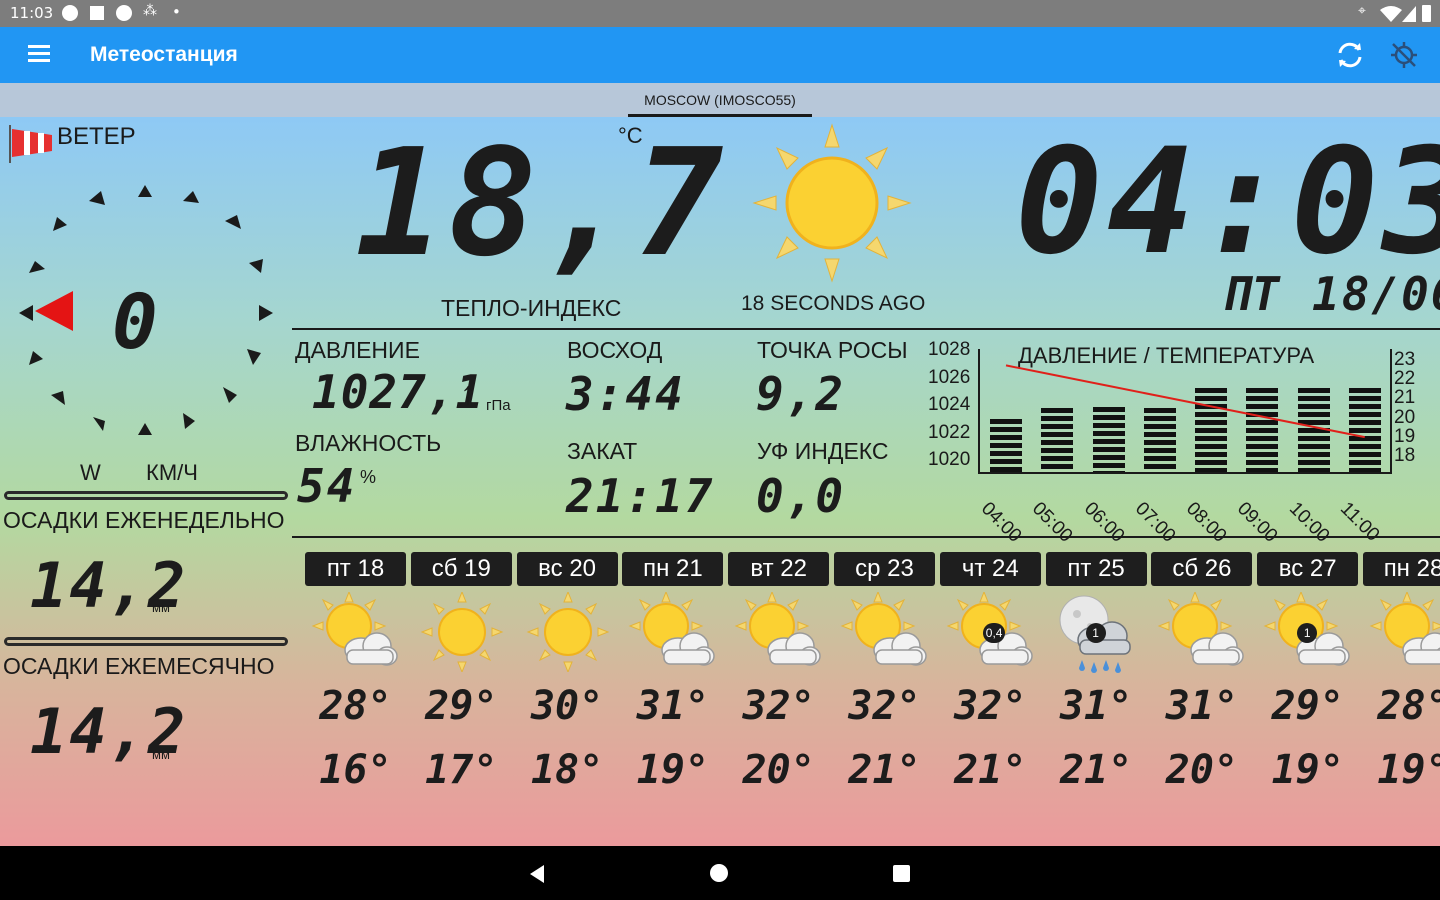 The height and width of the screenshot is (900, 1440). Describe the element at coordinates (720, 13) in the screenshot. I see `status-bar: 11:03 ⁂ • ⌖` at that location.